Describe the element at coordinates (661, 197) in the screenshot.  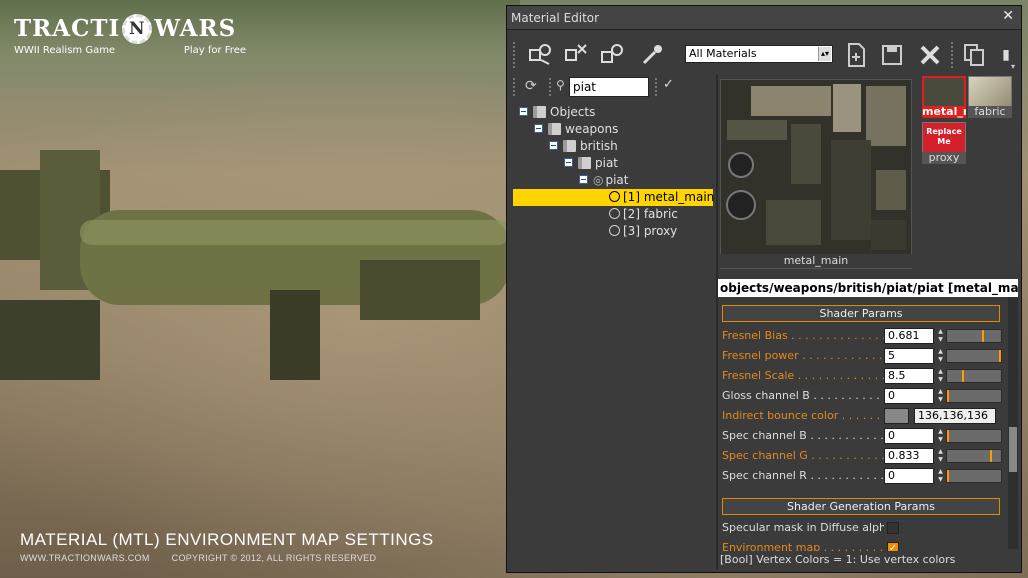
I see `tree-node-metal-main: [1] metal_main` at that location.